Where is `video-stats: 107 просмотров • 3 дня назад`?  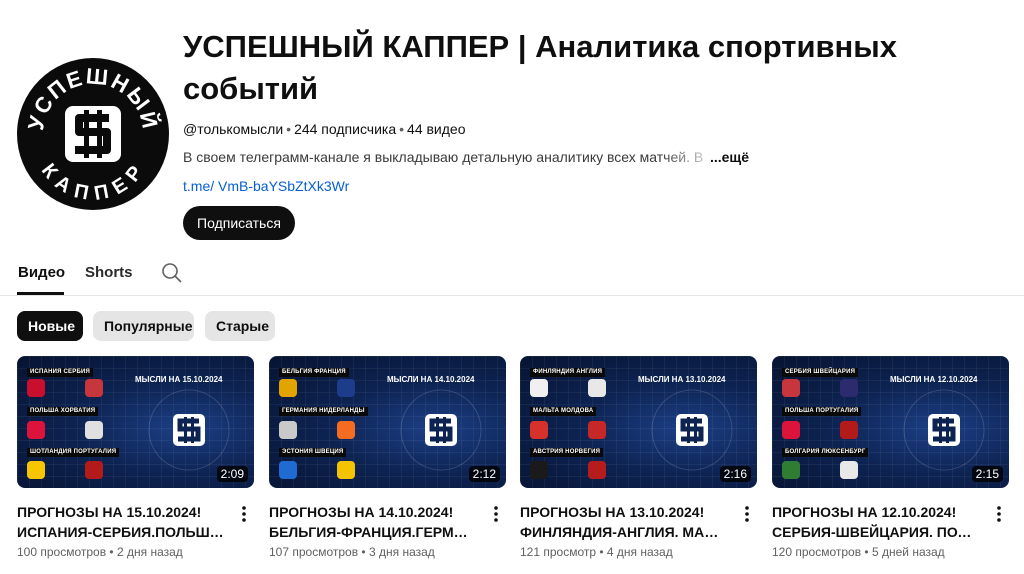
video-stats: 107 просмотров • 3 дня назад is located at coordinates (352, 552).